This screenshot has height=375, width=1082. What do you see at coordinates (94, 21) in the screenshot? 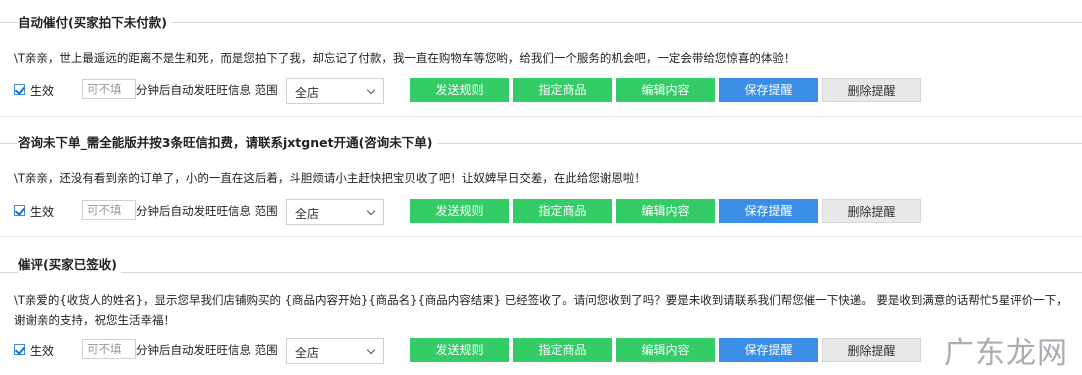
I see `section-title: 自动催付(买家拍下未付款)` at bounding box center [94, 21].